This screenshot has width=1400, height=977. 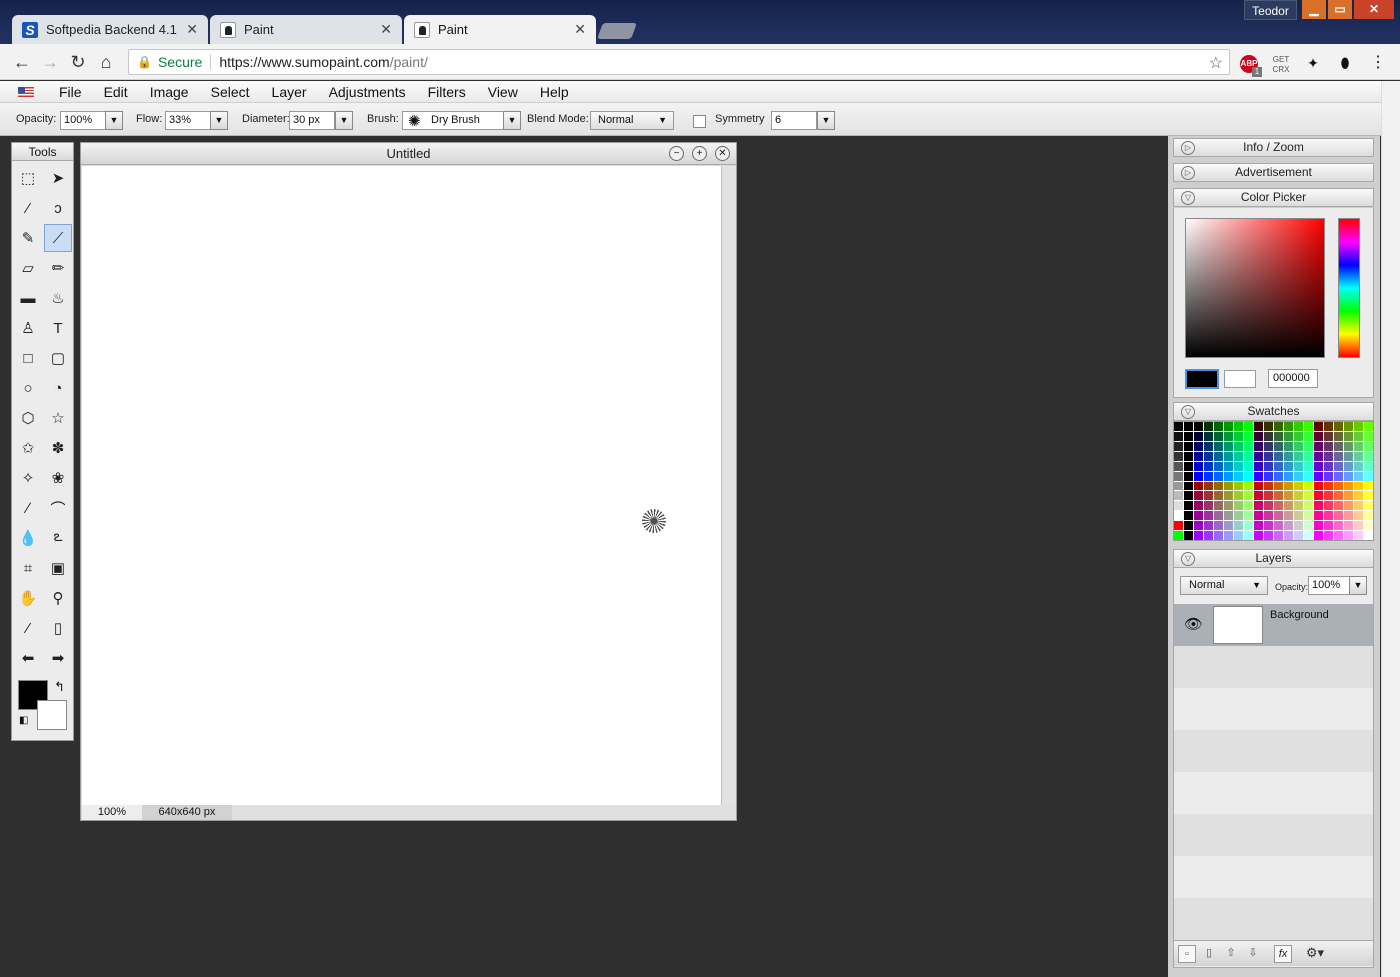 What do you see at coordinates (1224, 585) in the screenshot?
I see `layer-blend-select: Normal ▼` at bounding box center [1224, 585].